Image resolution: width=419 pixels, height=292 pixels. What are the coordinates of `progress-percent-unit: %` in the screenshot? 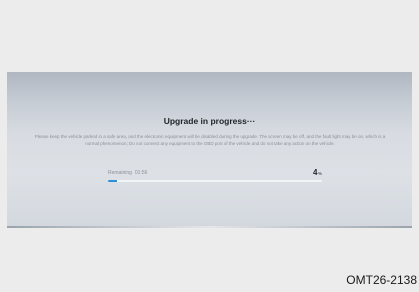 It's located at (319, 173).